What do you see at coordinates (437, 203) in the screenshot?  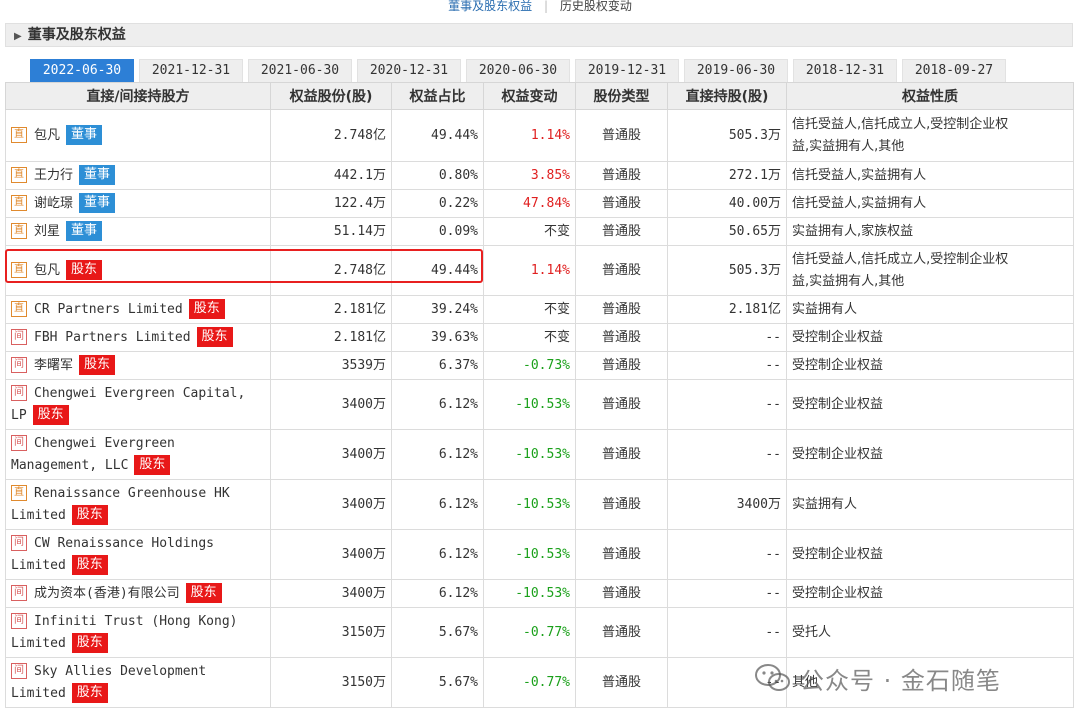 I see `percent-cell: 0.22%` at bounding box center [437, 203].